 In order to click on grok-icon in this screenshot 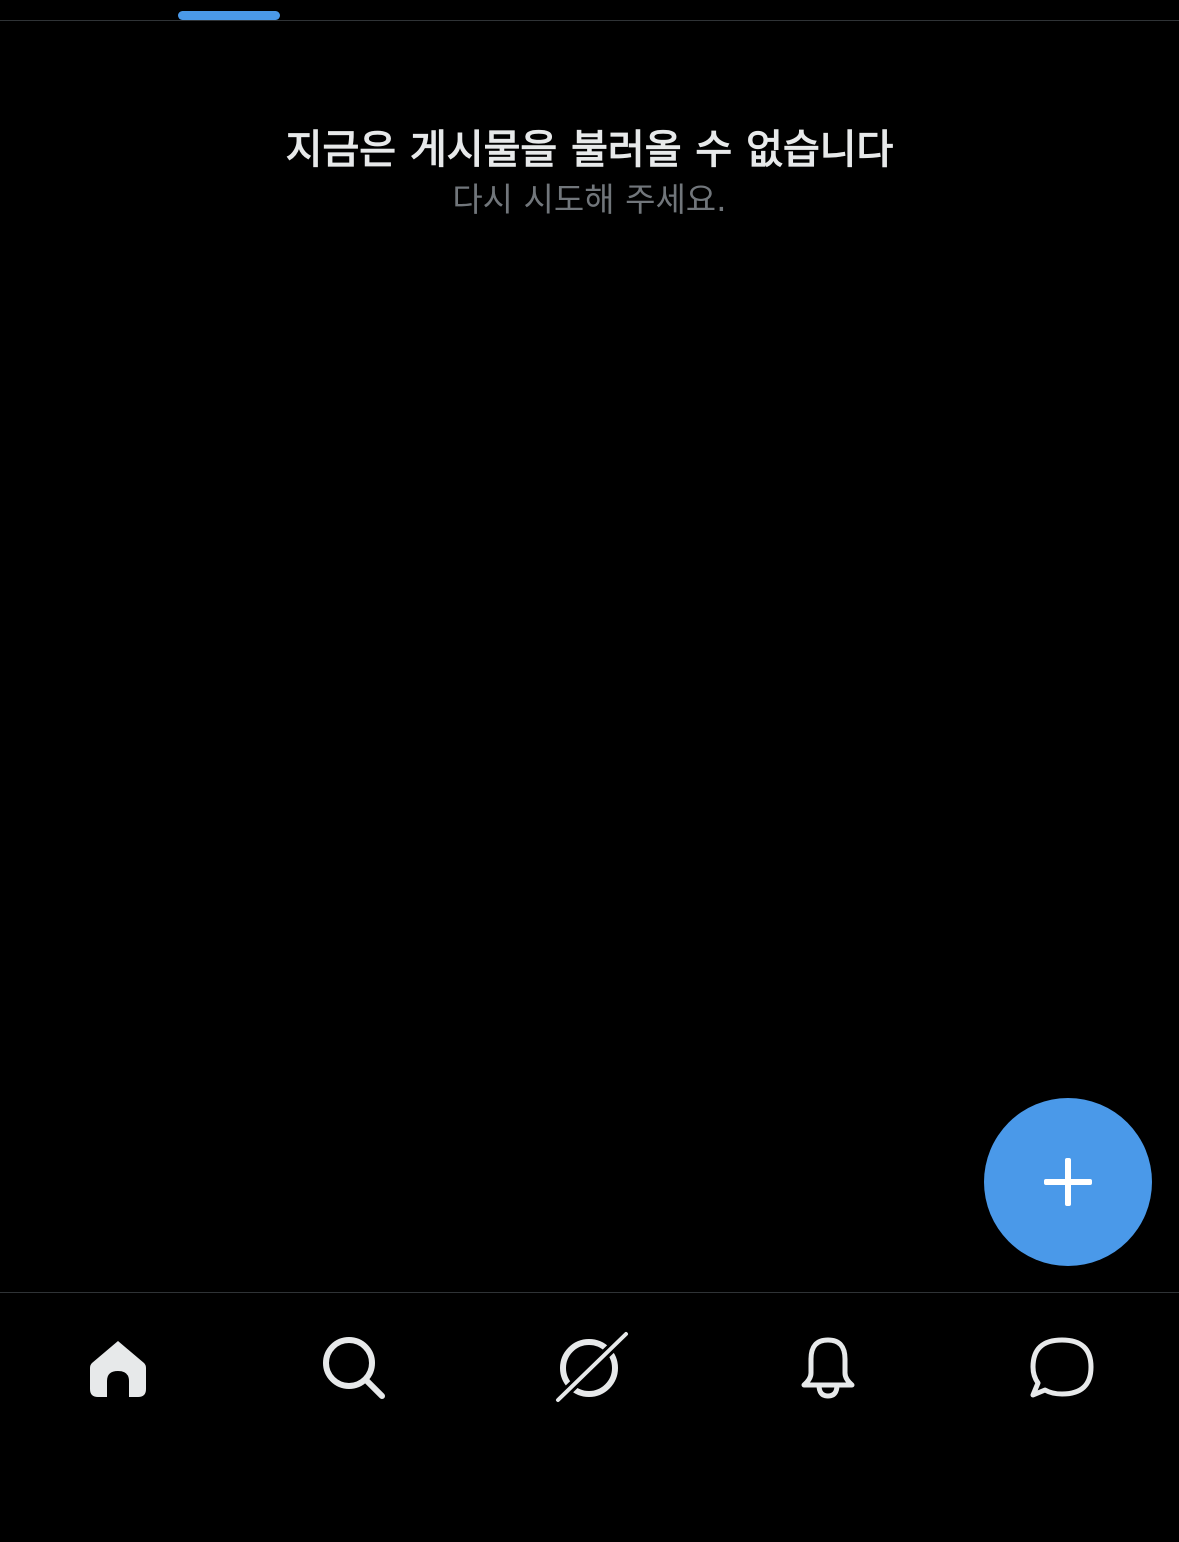, I will do `click(592, 1367)`.